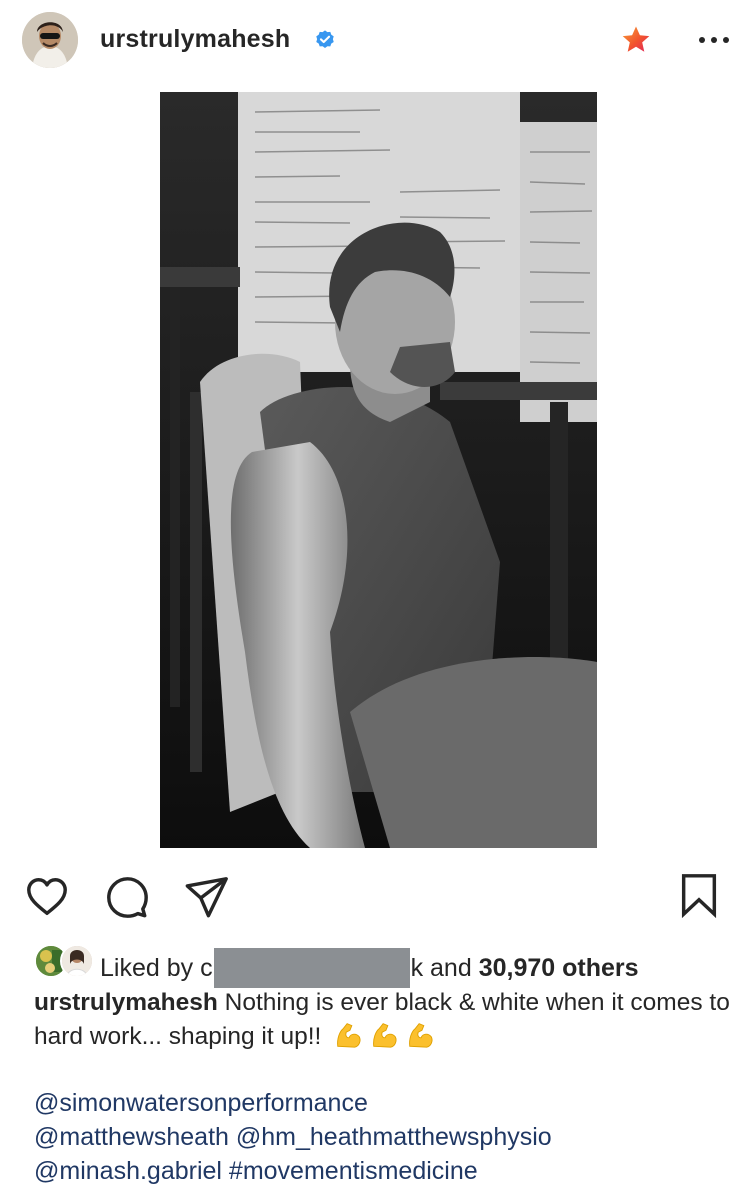 This screenshot has width=756, height=1200. I want to click on star-icon, so click(636, 40).